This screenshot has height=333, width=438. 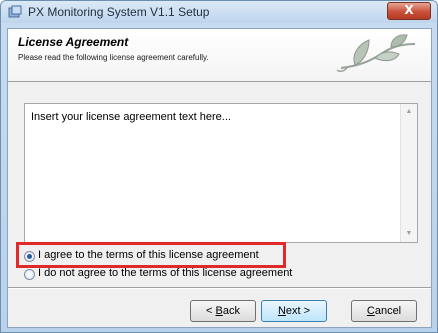 I want to click on back-button: < Back, so click(x=223, y=311).